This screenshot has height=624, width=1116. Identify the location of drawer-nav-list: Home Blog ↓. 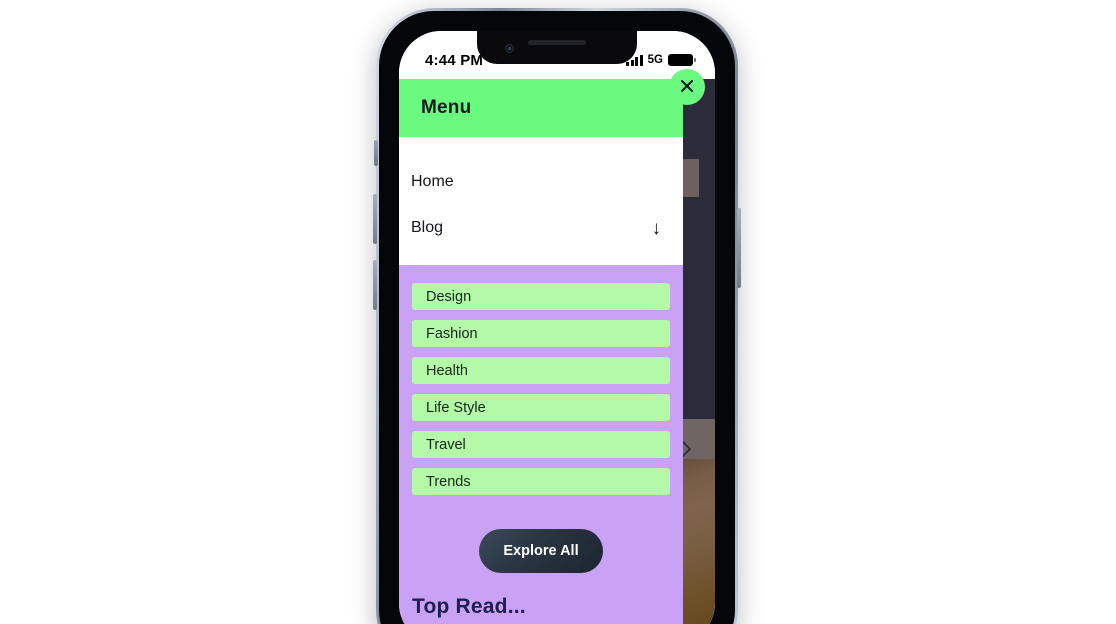
(541, 201).